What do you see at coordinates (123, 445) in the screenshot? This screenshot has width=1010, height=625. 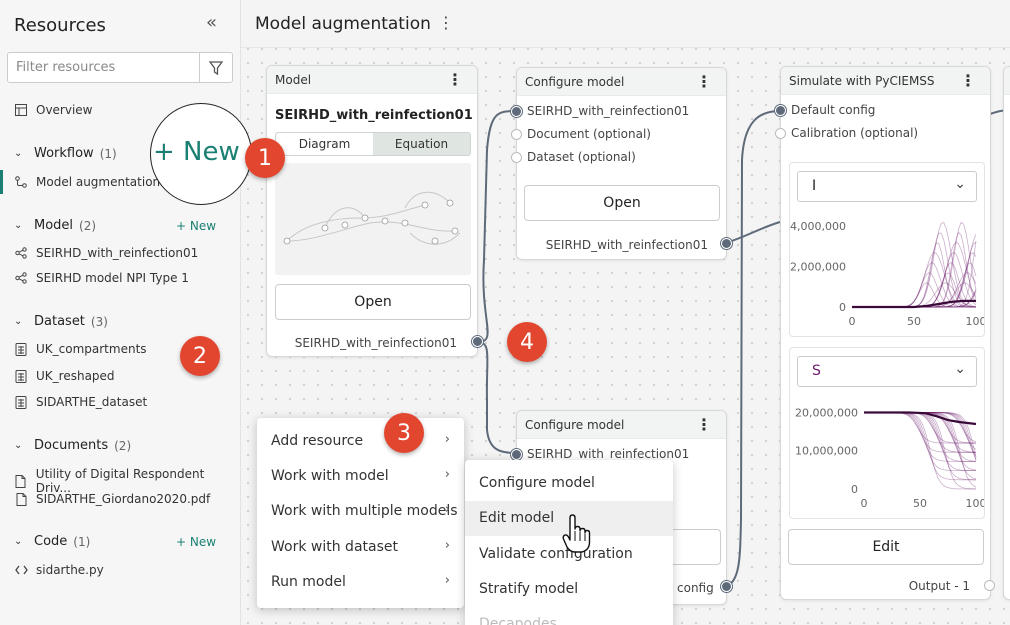 I see `section-count: (2)` at bounding box center [123, 445].